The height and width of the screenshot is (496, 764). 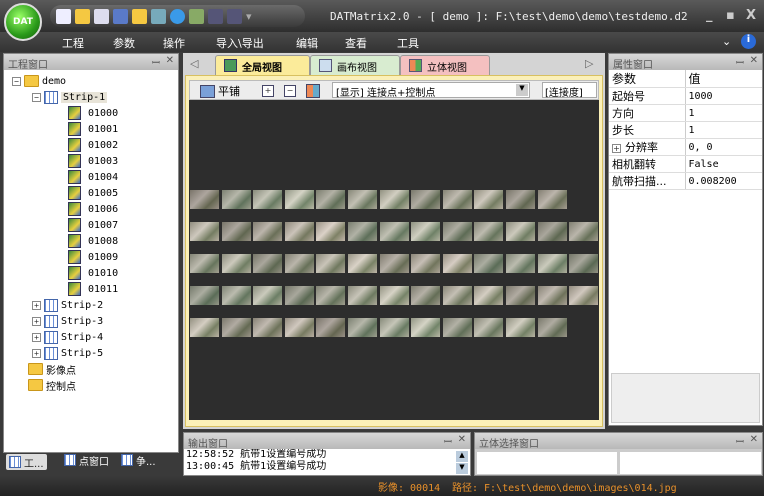 I want to click on scroll-up-button: ▲, so click(x=462, y=456).